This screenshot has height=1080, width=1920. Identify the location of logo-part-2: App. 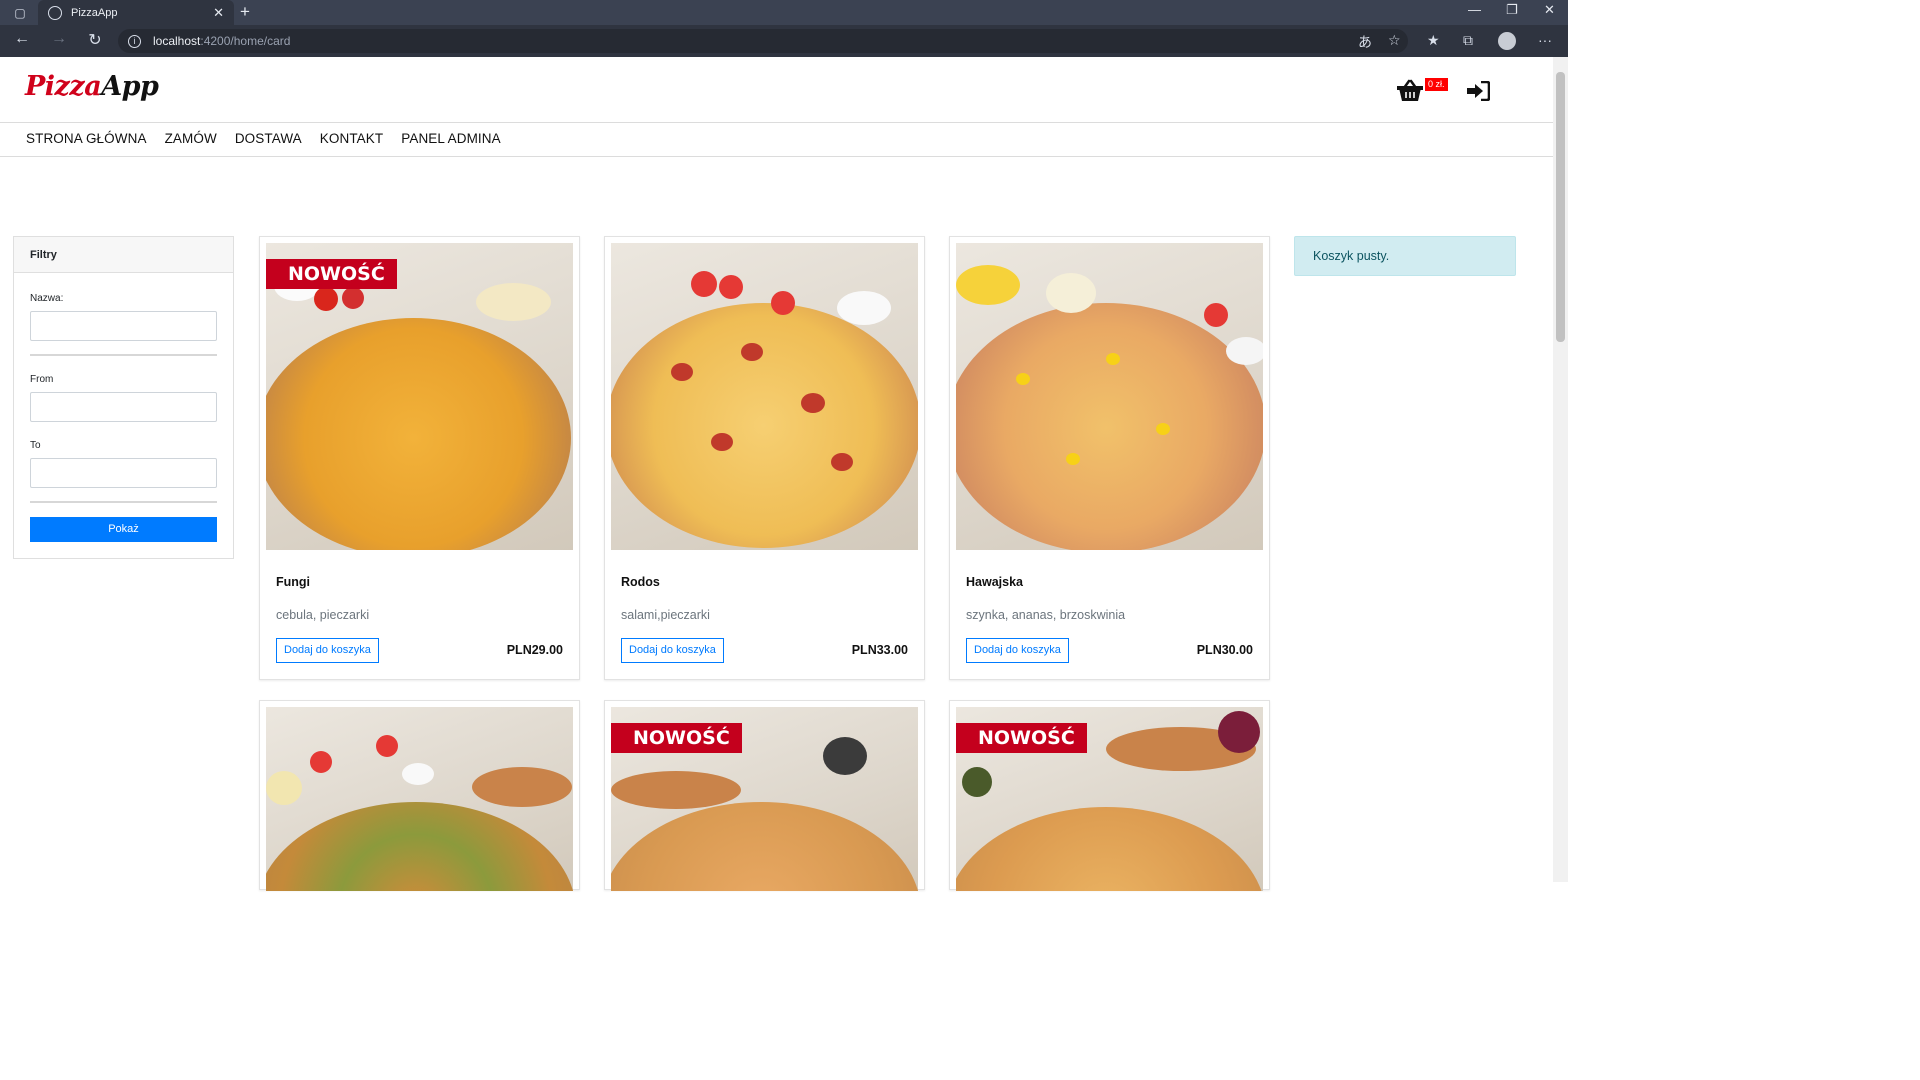
(130, 86).